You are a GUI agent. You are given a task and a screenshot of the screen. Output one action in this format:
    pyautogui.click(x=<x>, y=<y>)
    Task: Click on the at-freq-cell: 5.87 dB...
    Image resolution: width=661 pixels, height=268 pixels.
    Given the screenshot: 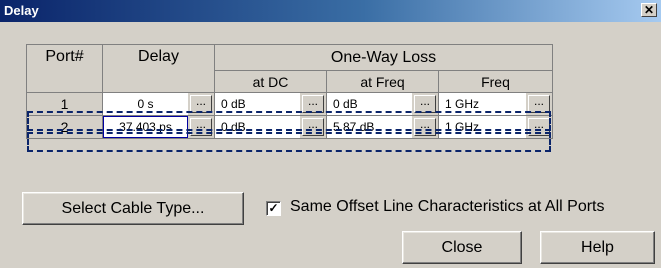 What is the action you would take?
    pyautogui.click(x=382, y=127)
    